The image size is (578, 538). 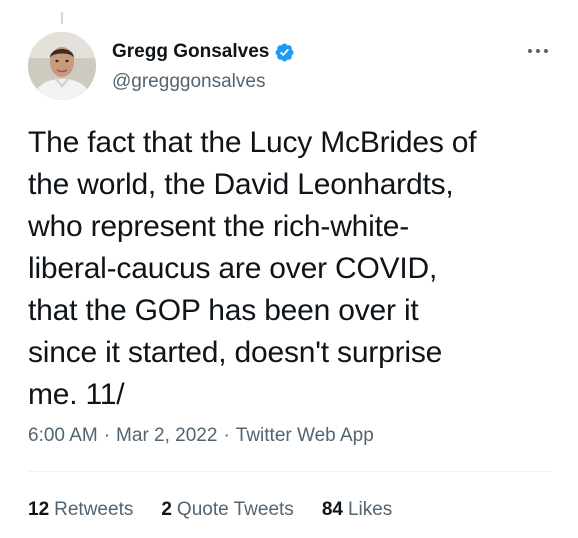 What do you see at coordinates (62, 18) in the screenshot?
I see `thread-connector-line` at bounding box center [62, 18].